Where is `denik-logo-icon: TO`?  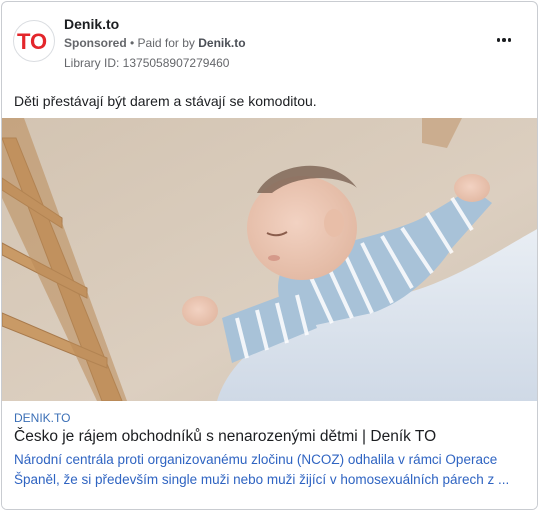 denik-logo-icon: TO is located at coordinates (32, 41).